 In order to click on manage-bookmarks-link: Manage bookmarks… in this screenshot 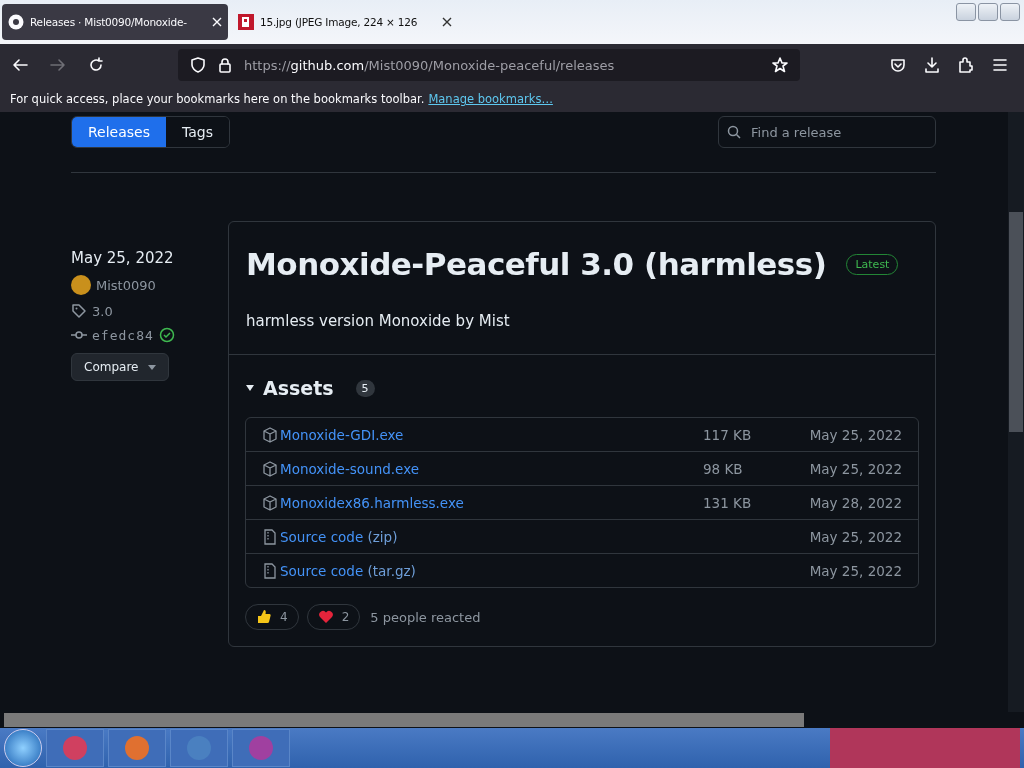, I will do `click(490, 99)`.